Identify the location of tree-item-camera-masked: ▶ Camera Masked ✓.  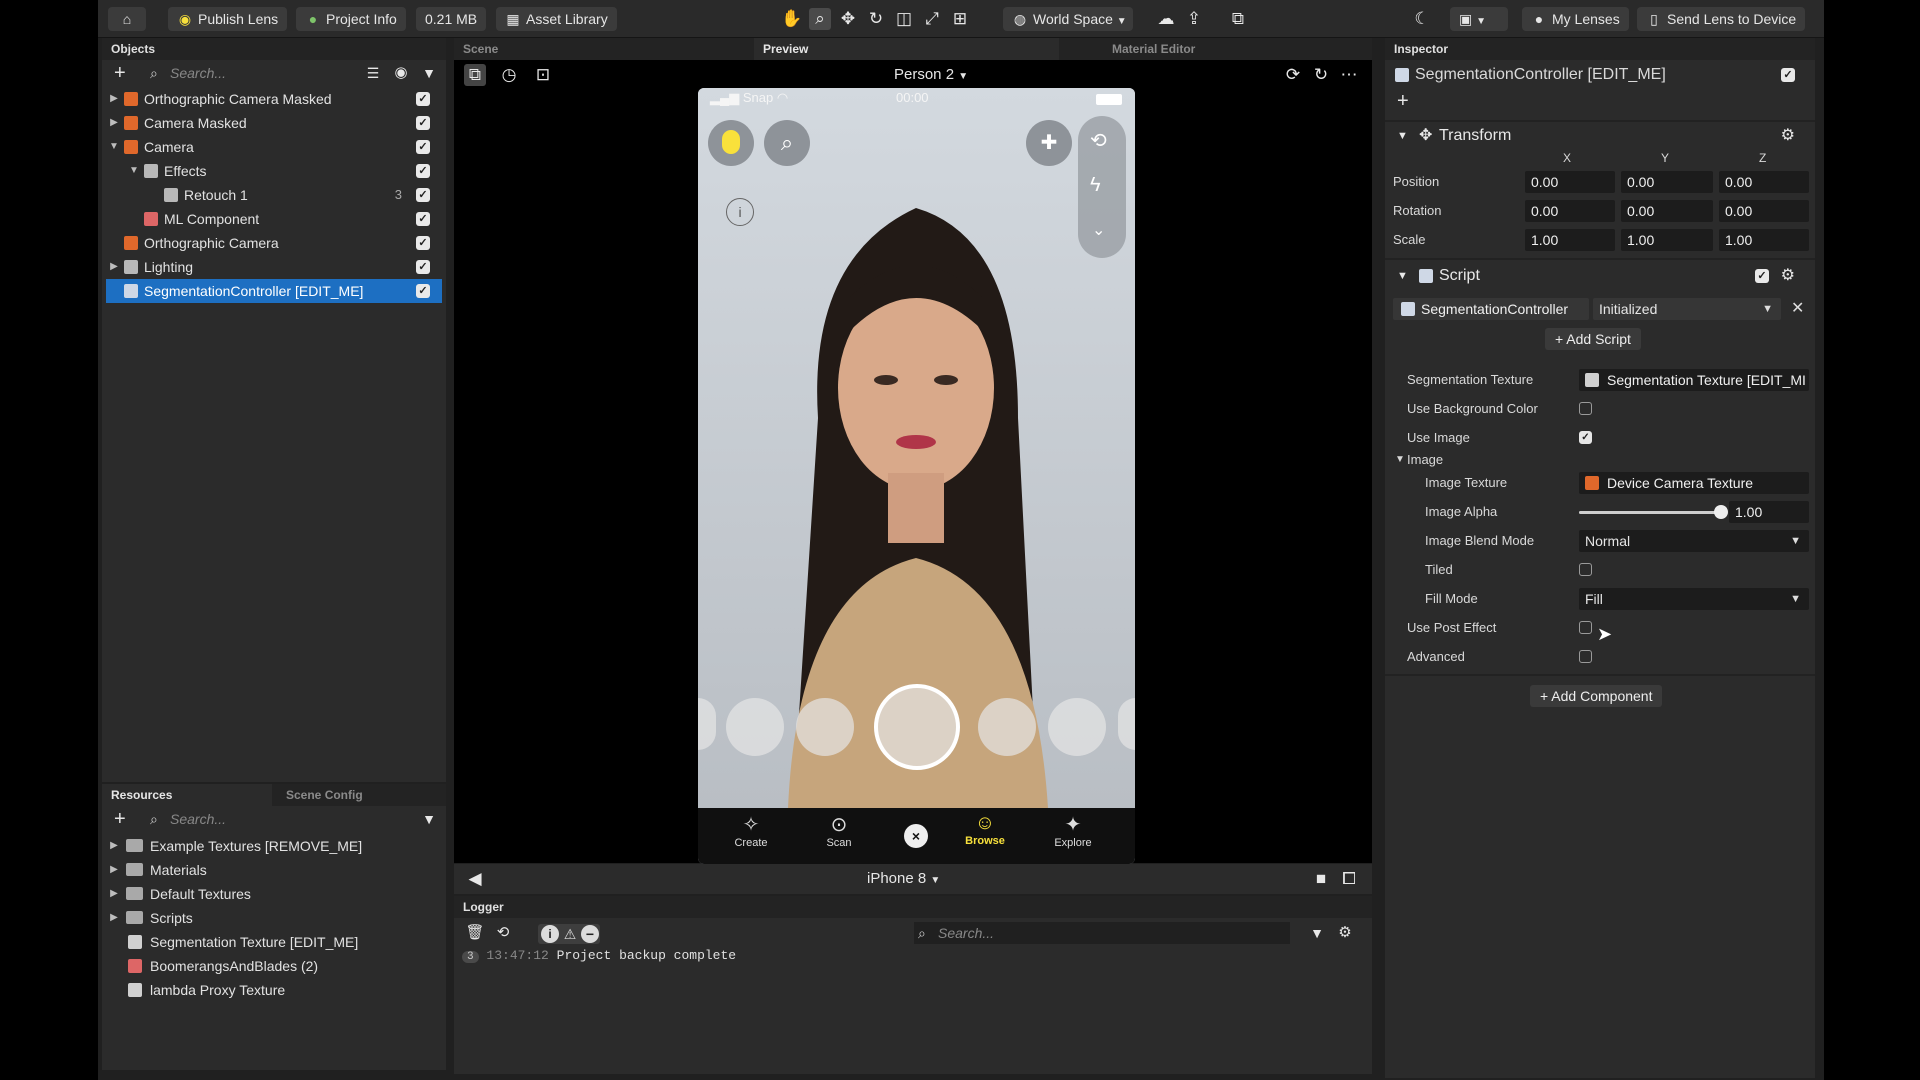
(274, 123).